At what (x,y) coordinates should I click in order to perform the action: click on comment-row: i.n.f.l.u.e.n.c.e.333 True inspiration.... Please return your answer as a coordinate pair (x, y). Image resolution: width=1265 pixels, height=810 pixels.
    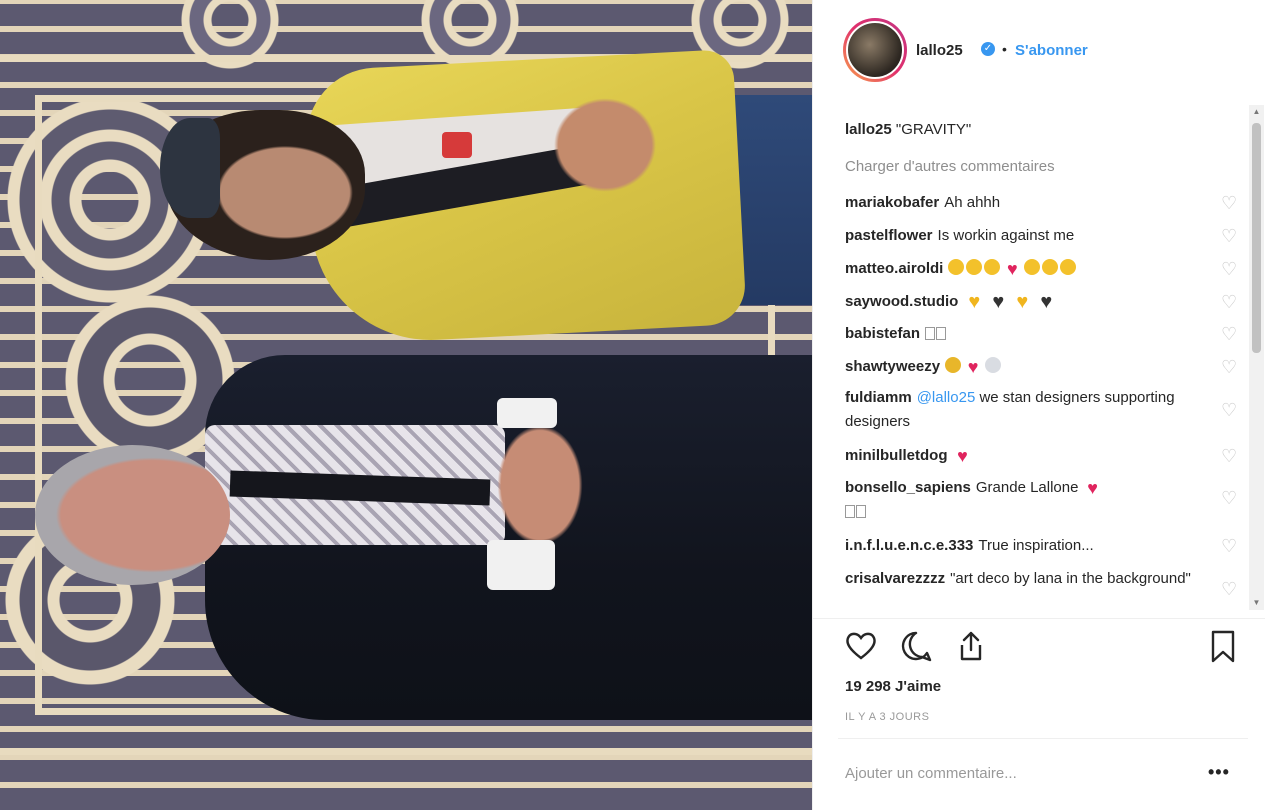
    Looking at the image, I should click on (1030, 546).